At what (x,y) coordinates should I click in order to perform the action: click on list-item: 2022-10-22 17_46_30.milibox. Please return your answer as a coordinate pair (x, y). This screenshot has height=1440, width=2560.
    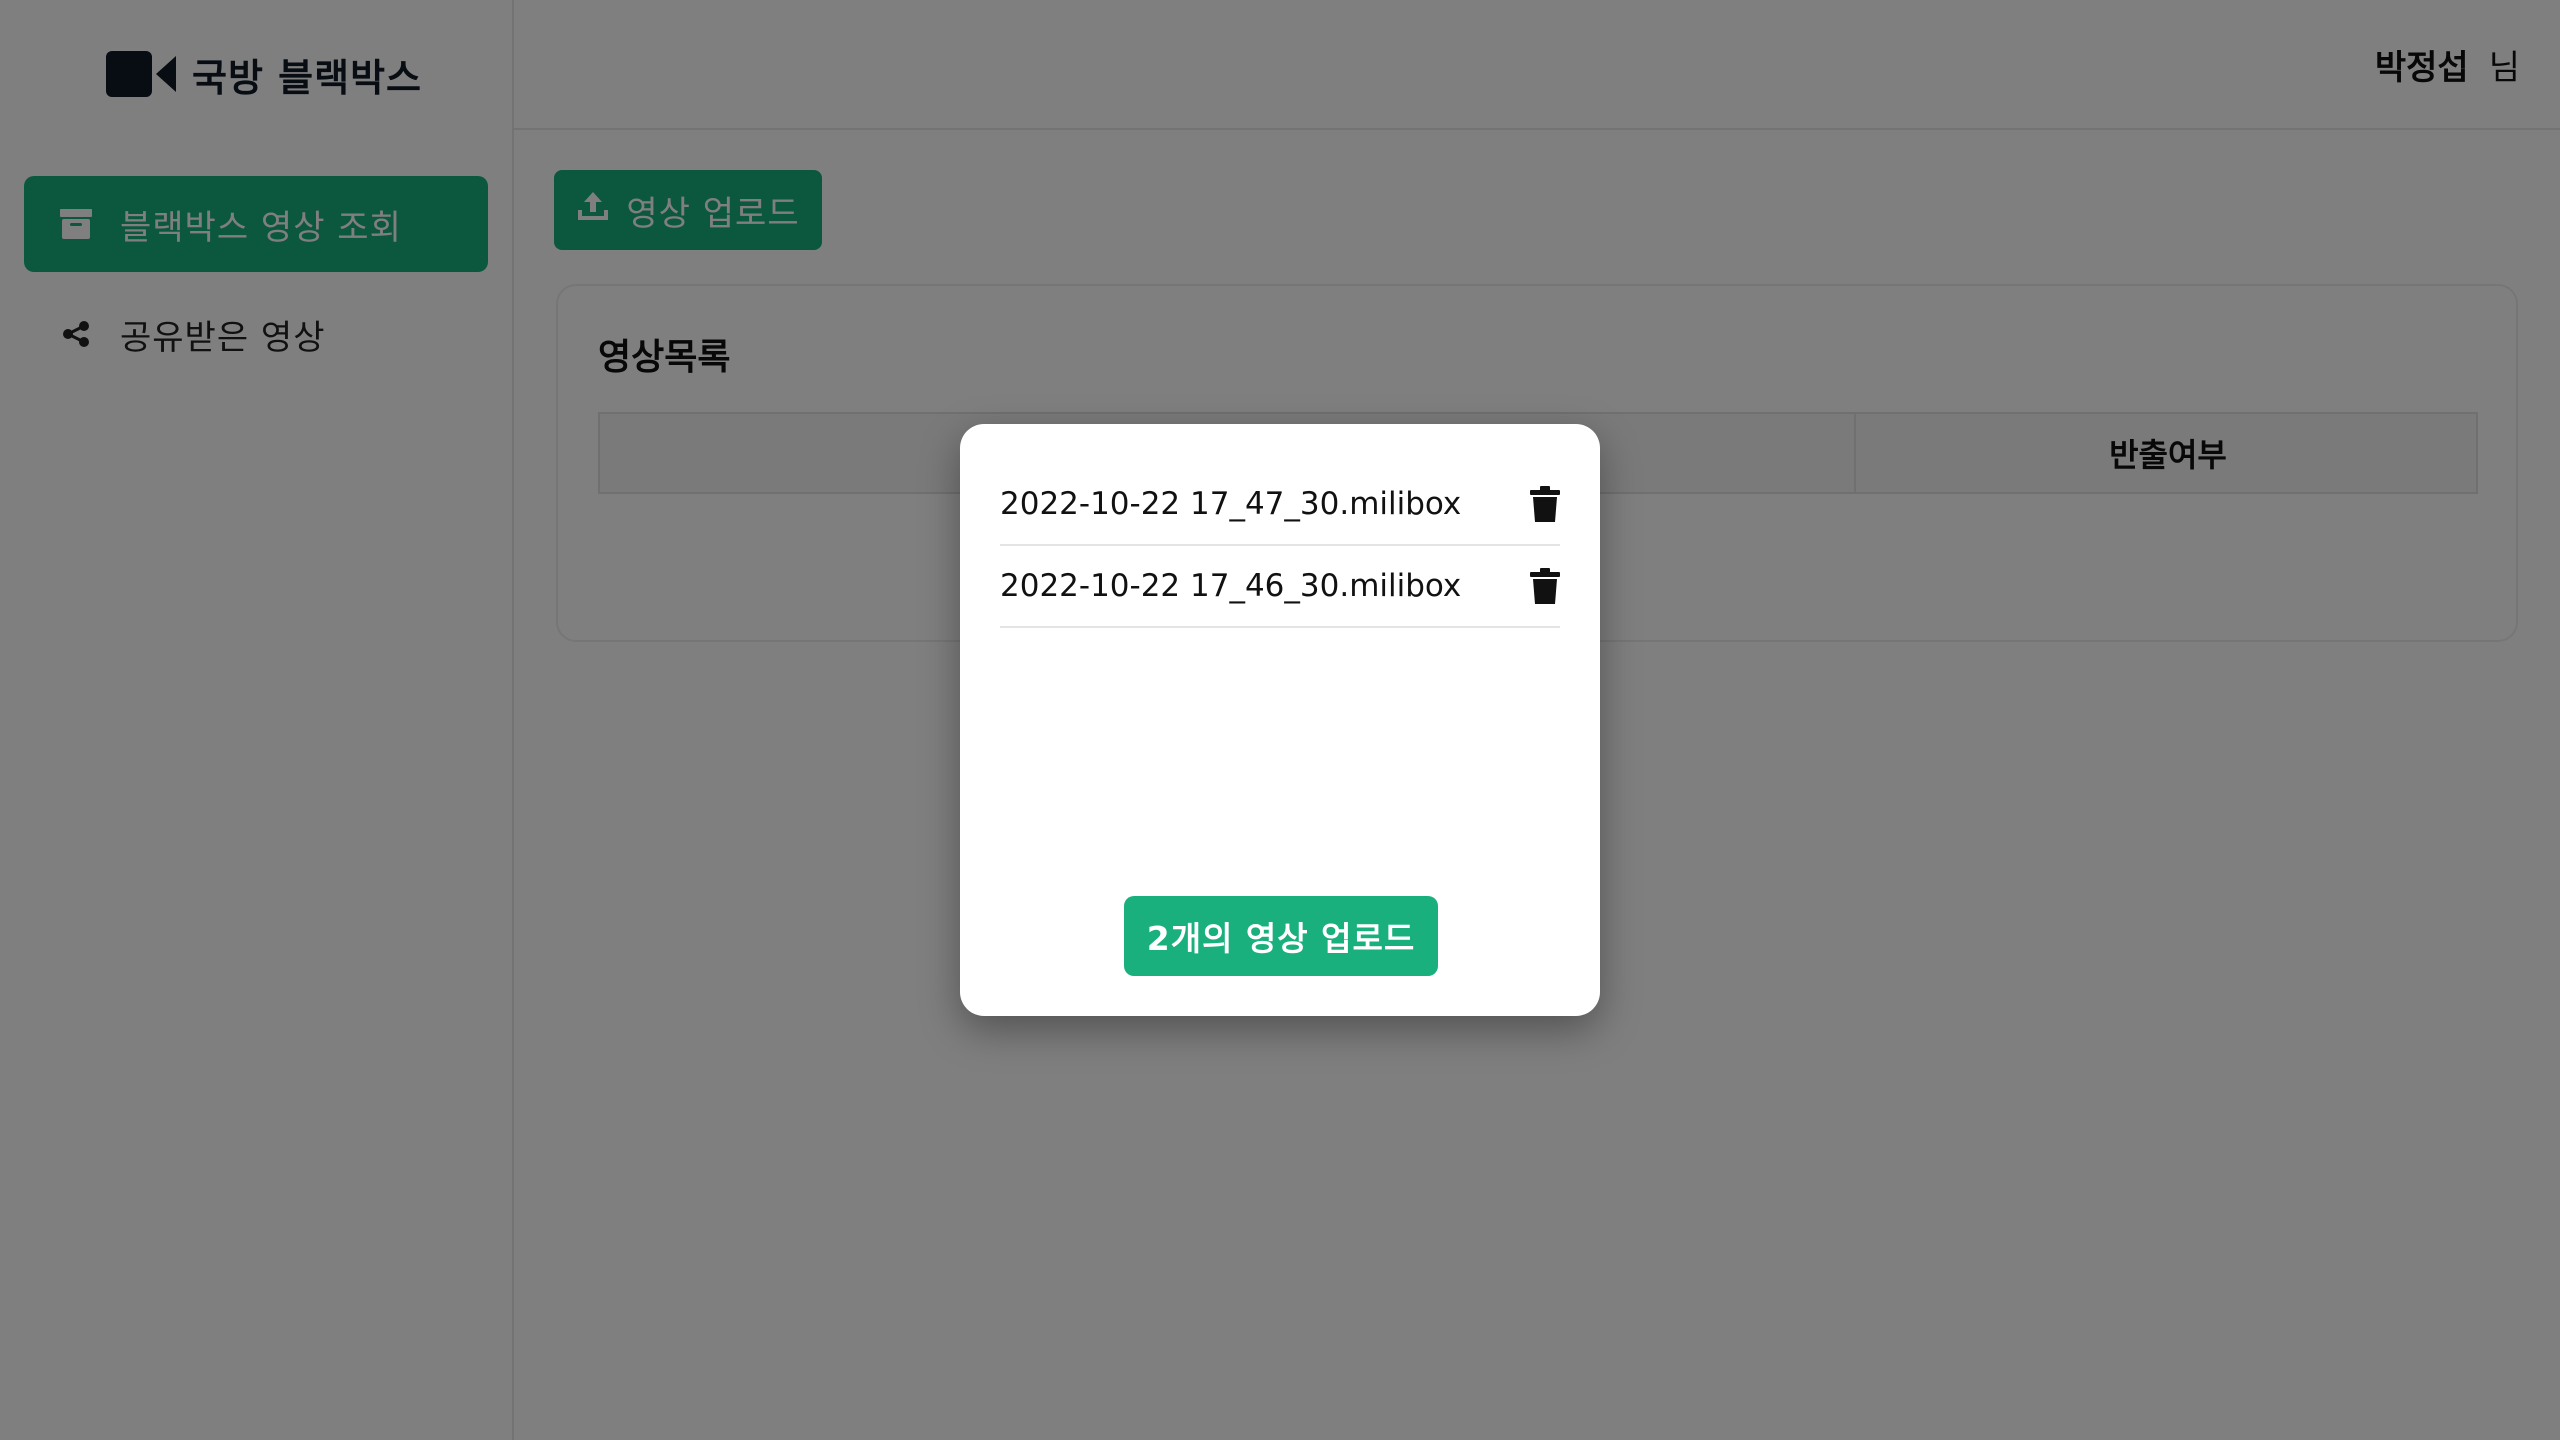
    Looking at the image, I should click on (1280, 587).